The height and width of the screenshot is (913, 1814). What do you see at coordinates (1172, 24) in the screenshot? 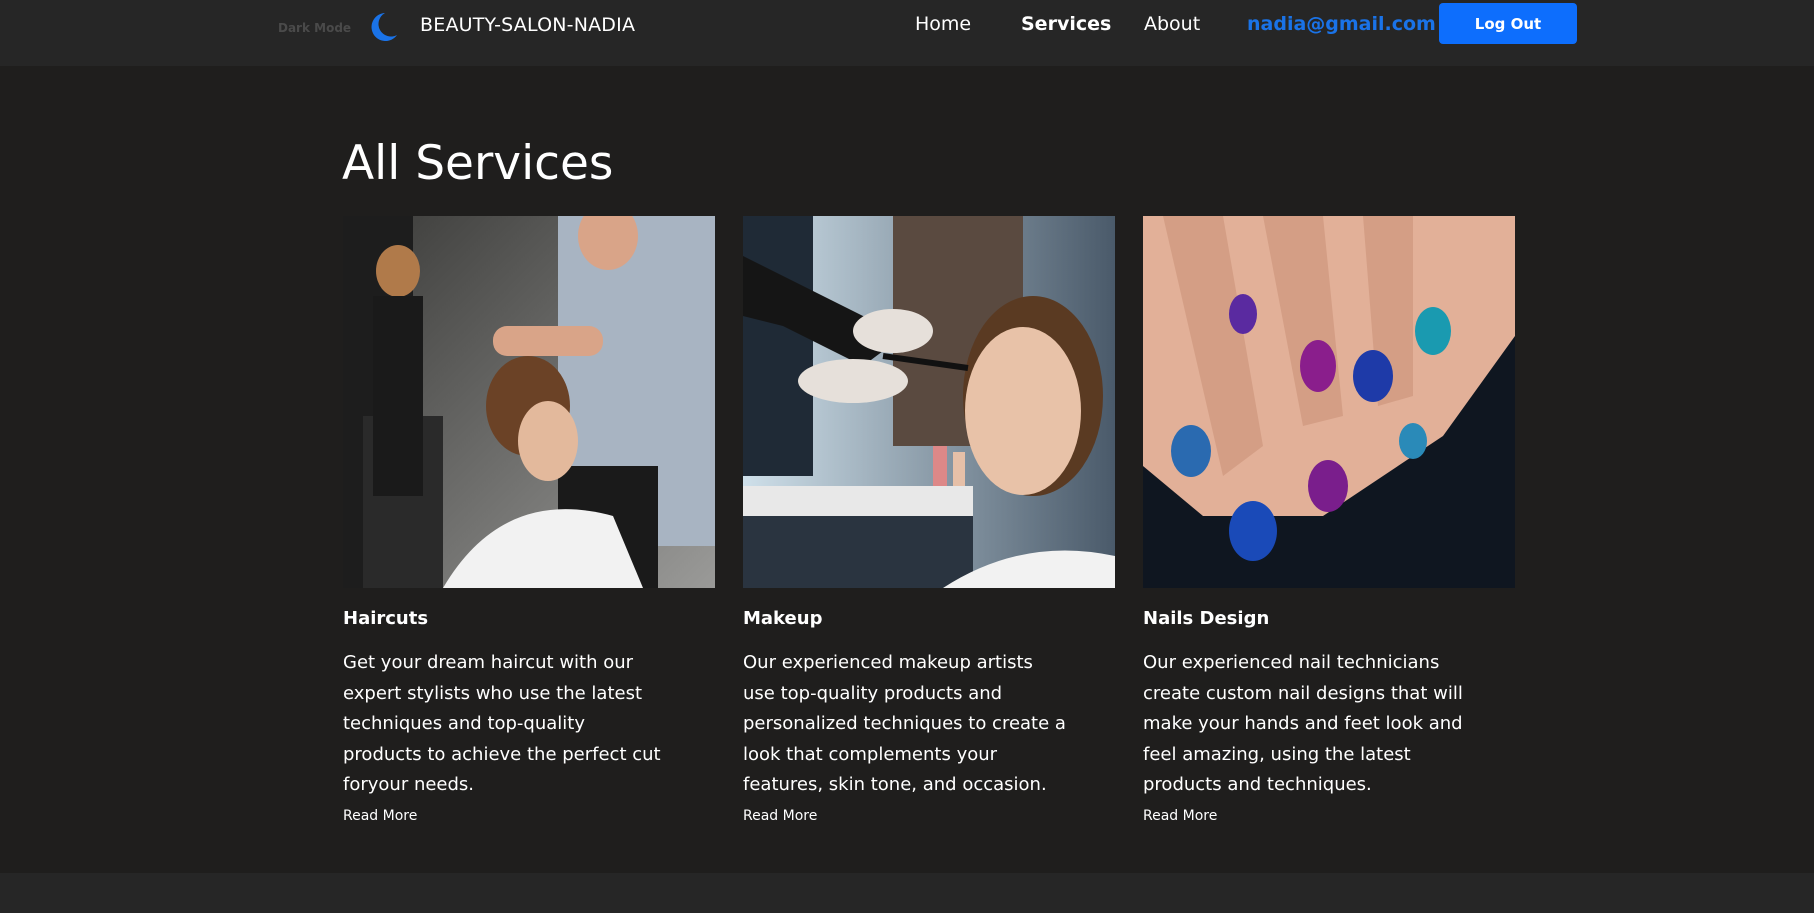
I see `nav-link-about: About` at bounding box center [1172, 24].